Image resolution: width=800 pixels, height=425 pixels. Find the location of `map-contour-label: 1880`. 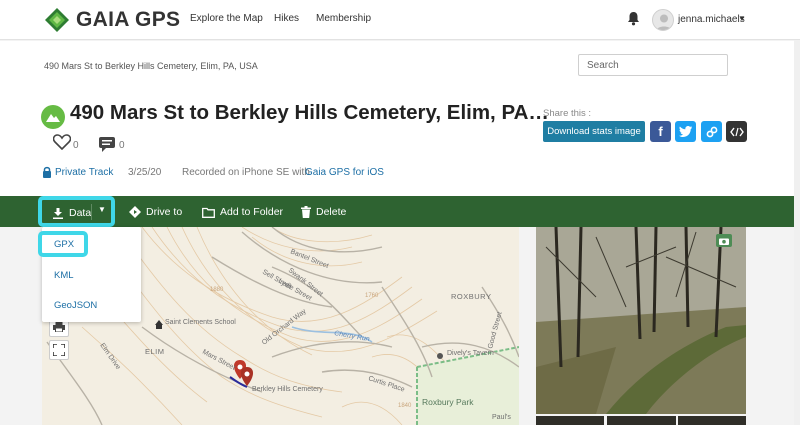

map-contour-label: 1880 is located at coordinates (217, 290).